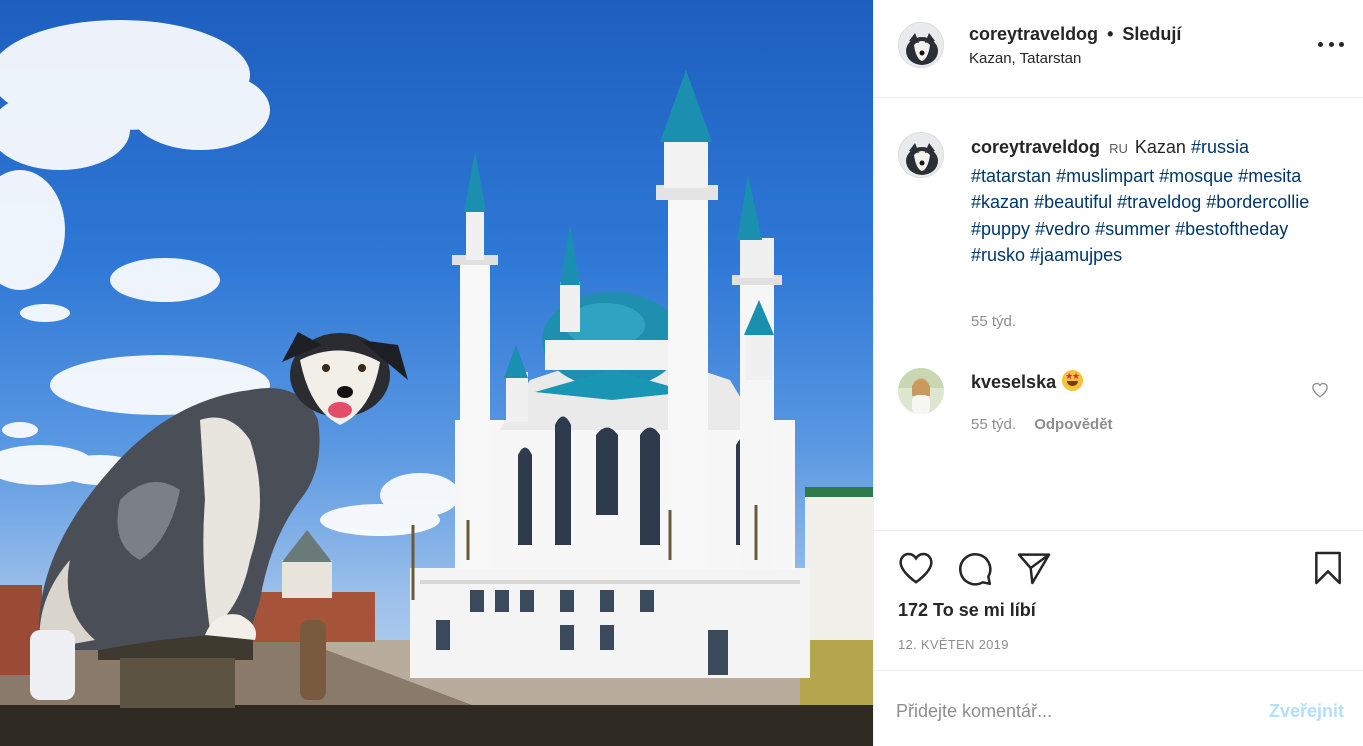 The height and width of the screenshot is (746, 1363). Describe the element at coordinates (1073, 424) in the screenshot. I see `reply-button: Odpovědět` at that location.